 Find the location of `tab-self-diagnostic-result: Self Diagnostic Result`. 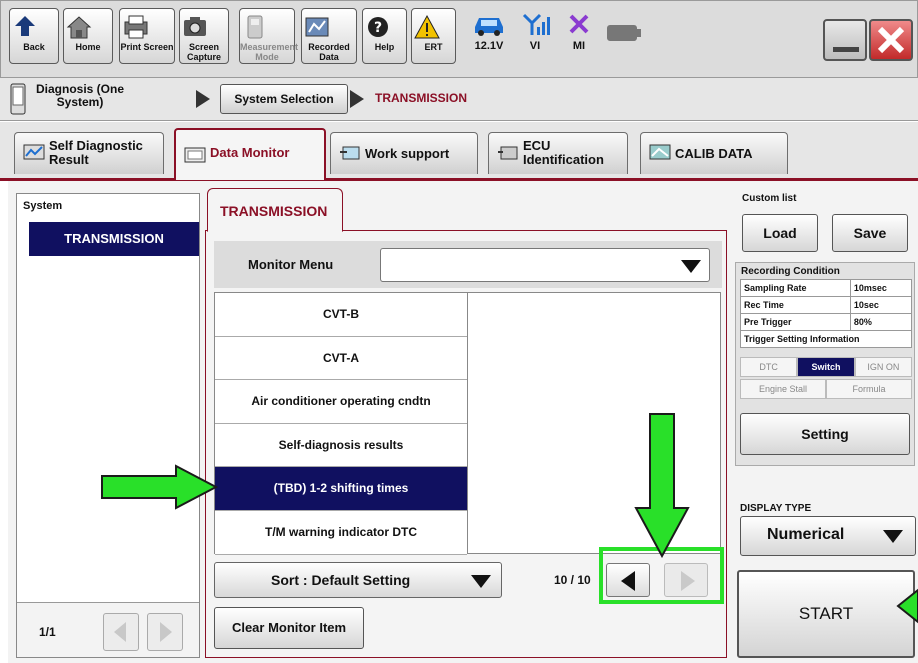

tab-self-diagnostic-result: Self Diagnostic Result is located at coordinates (89, 153).